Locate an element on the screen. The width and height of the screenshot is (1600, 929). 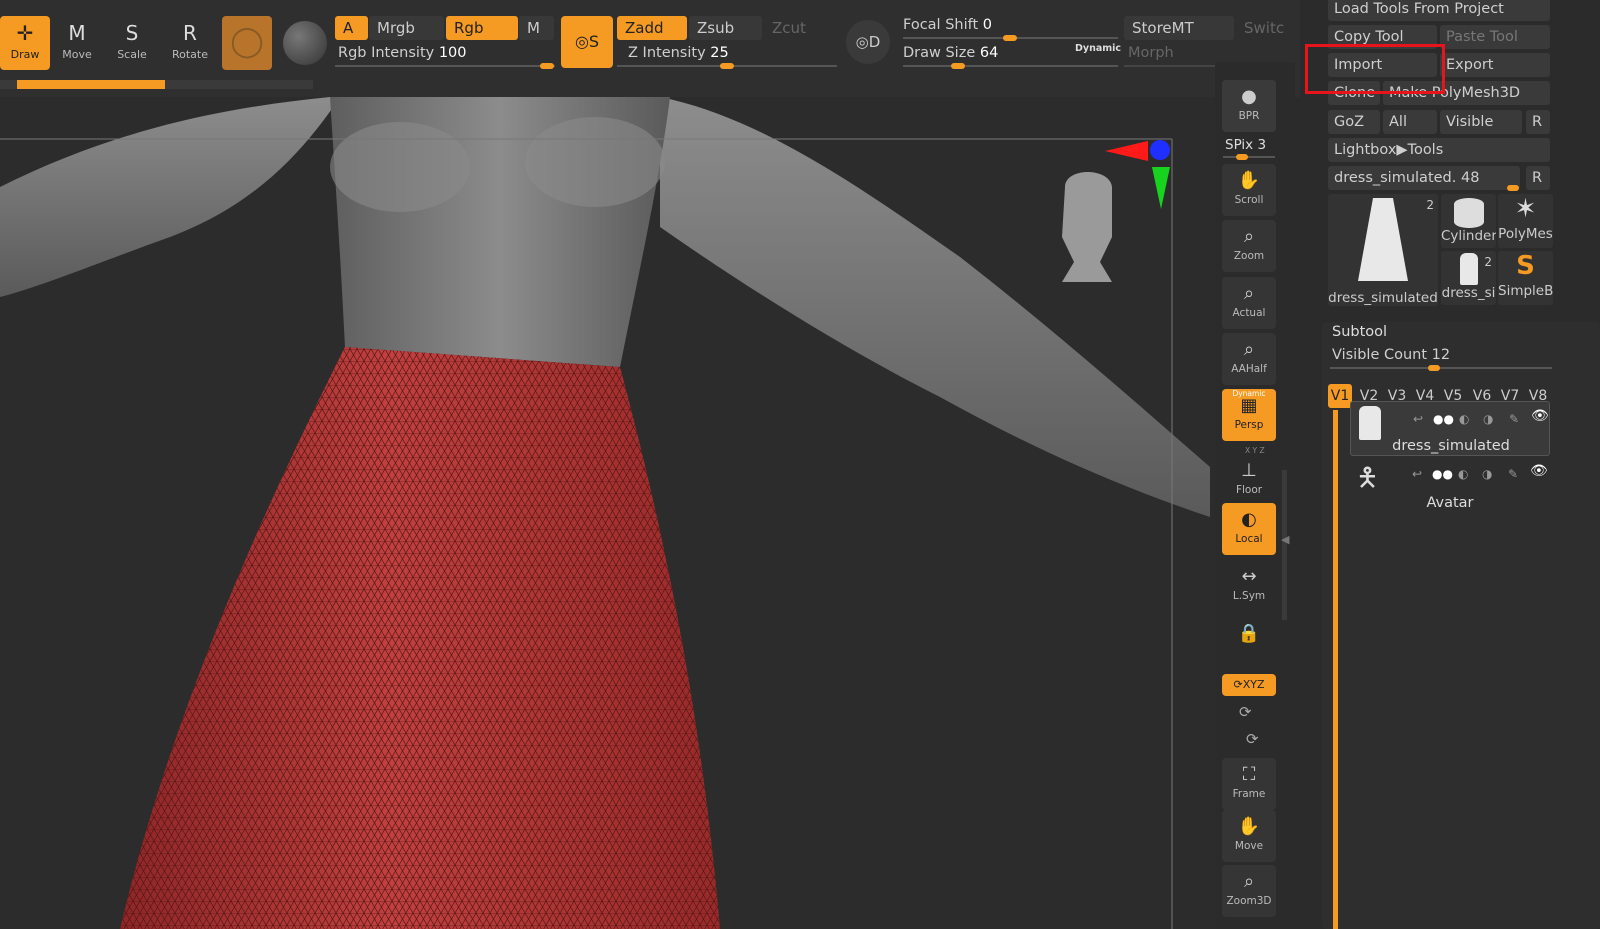
draw-size-knob is located at coordinates (958, 66).